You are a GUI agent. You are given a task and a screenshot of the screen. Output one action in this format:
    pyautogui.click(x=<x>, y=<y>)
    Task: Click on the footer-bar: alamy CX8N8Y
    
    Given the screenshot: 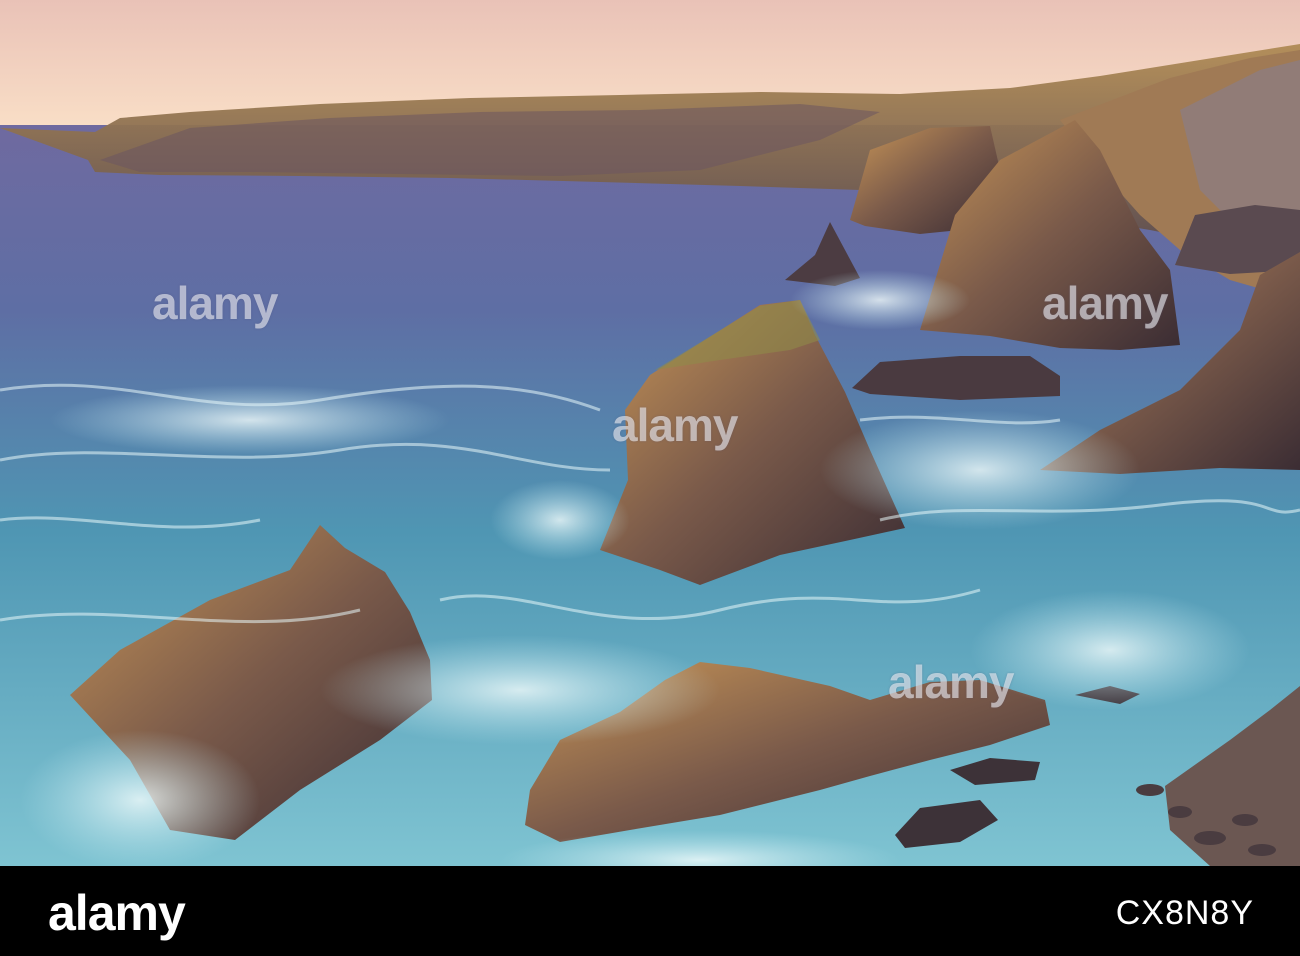 What is the action you would take?
    pyautogui.click(x=650, y=911)
    